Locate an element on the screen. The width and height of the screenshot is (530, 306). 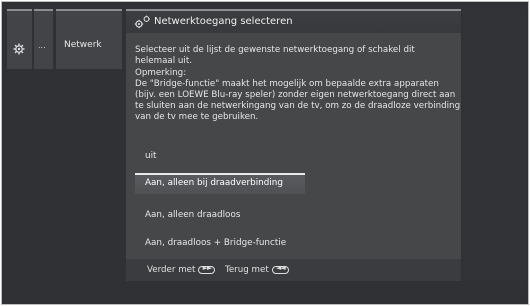
breadcrumb-network-label: Netwerk is located at coordinates (83, 45).